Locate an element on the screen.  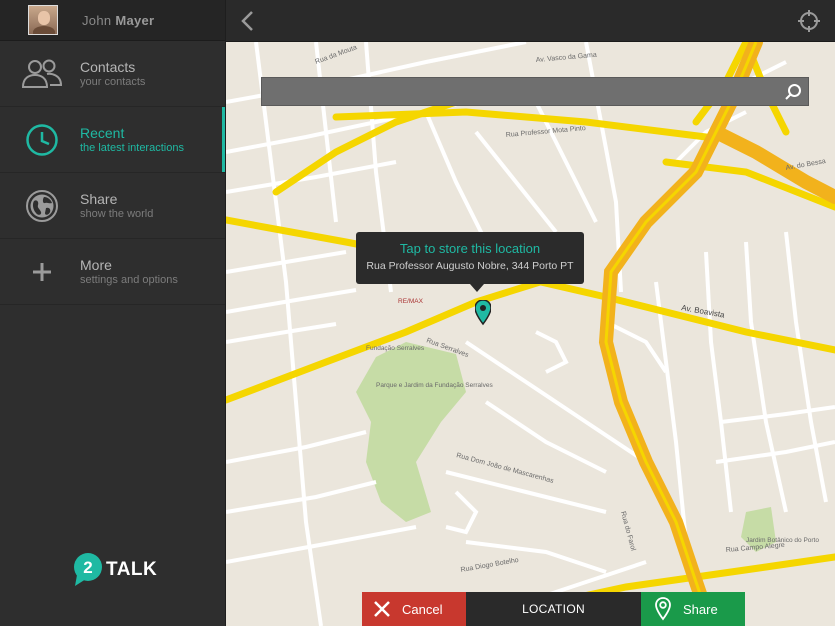
app-logo: 2 TALK is located at coordinates (115, 570).